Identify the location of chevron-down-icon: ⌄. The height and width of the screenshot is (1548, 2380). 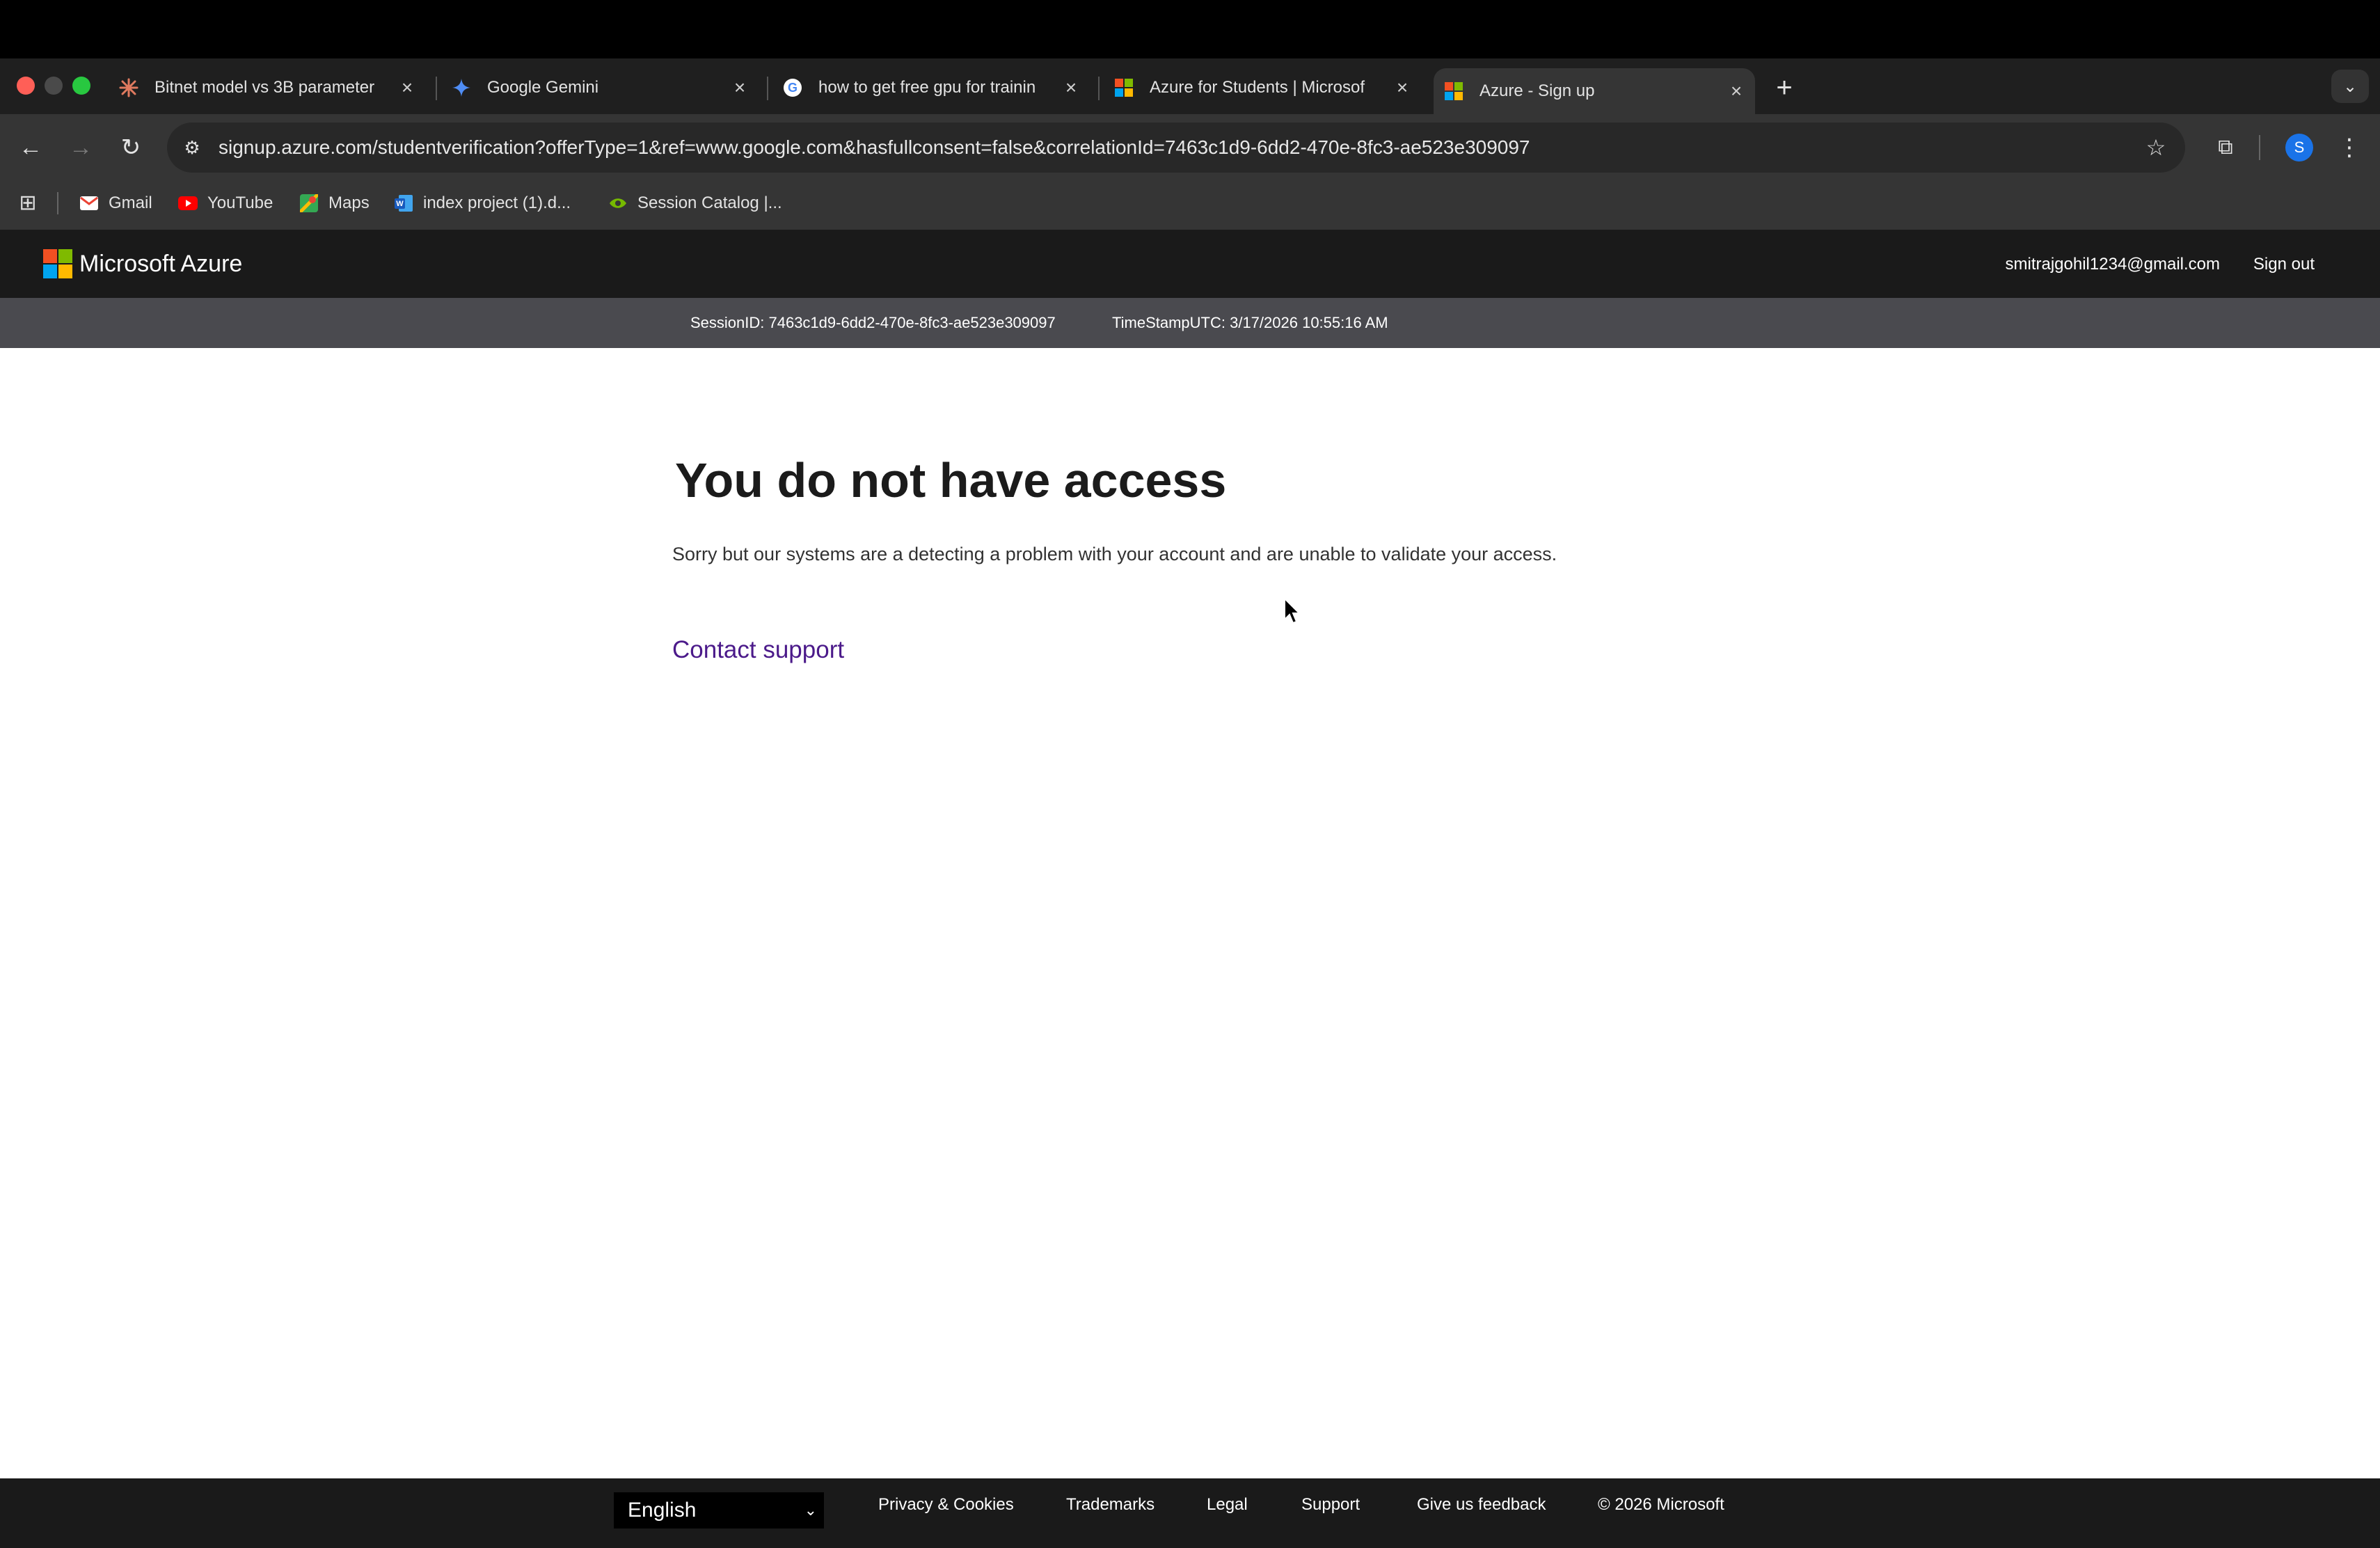
(810, 1510).